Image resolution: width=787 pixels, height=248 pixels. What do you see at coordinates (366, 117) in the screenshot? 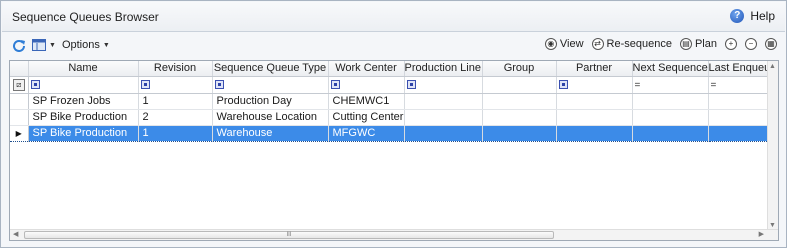
I see `cell-work-center: Cutting Center` at bounding box center [366, 117].